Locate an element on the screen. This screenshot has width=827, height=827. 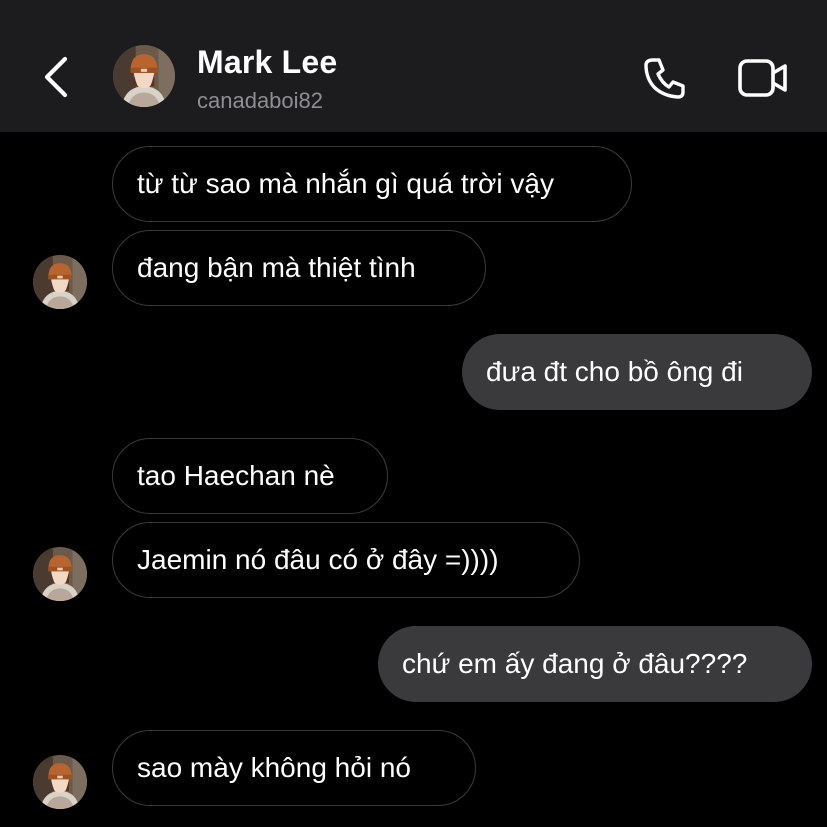
back-button is located at coordinates (56, 77).